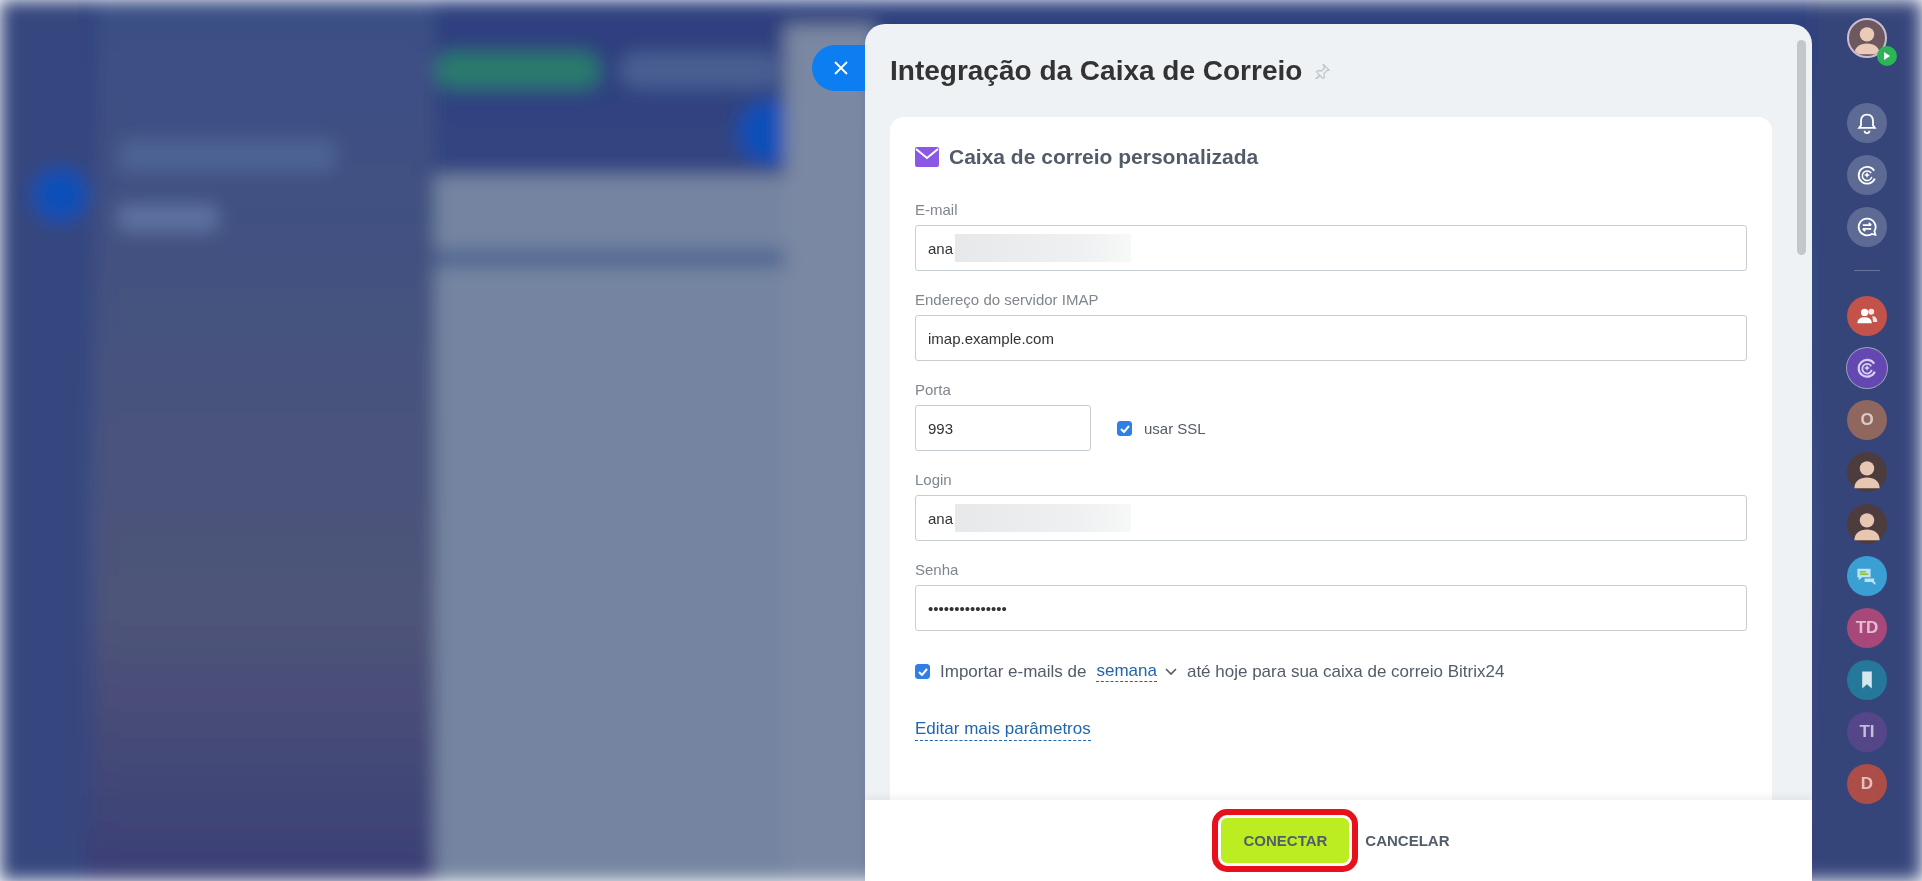 This screenshot has height=881, width=1922. Describe the element at coordinates (1331, 608) in the screenshot. I see `text-field: •••••••••••••••` at that location.